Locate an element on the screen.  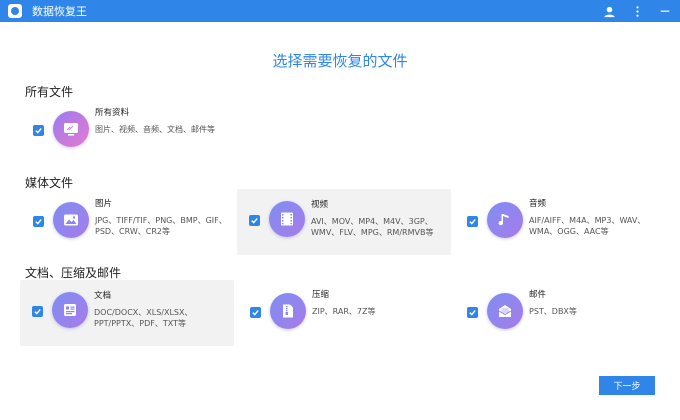
card-image: 图片 JPG、TIFF/TIF、PNG、BMP、GIF、PSD、CRW、CR2等 is located at coordinates (133, 220).